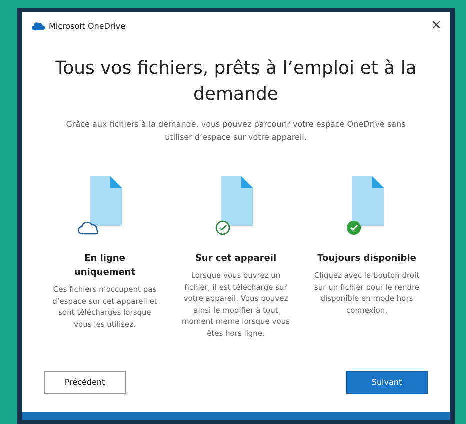  I want to click on window-title: Microsoft OneDrive, so click(87, 26).